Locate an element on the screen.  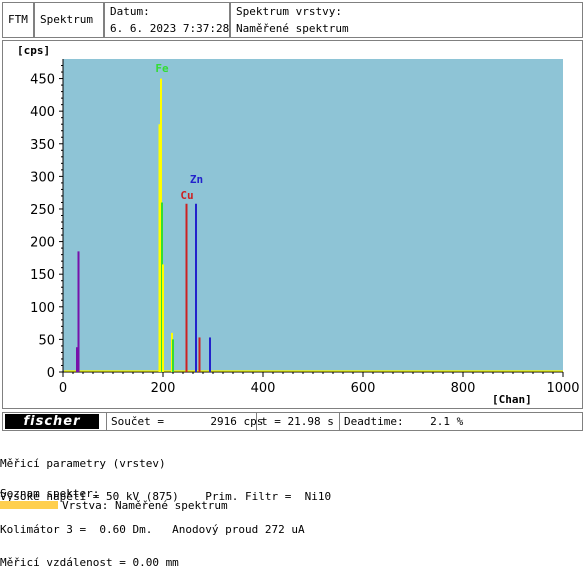
sum-cps: Součet = 2916 cps is located at coordinates (184, 421).